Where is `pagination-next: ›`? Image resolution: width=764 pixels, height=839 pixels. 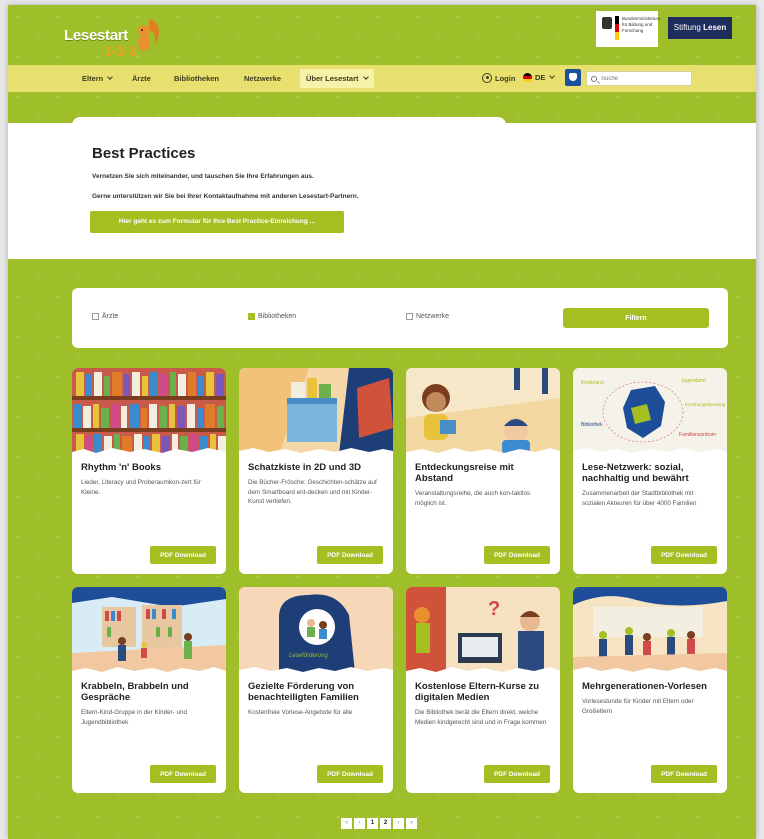
pagination-next: › is located at coordinates (398, 823).